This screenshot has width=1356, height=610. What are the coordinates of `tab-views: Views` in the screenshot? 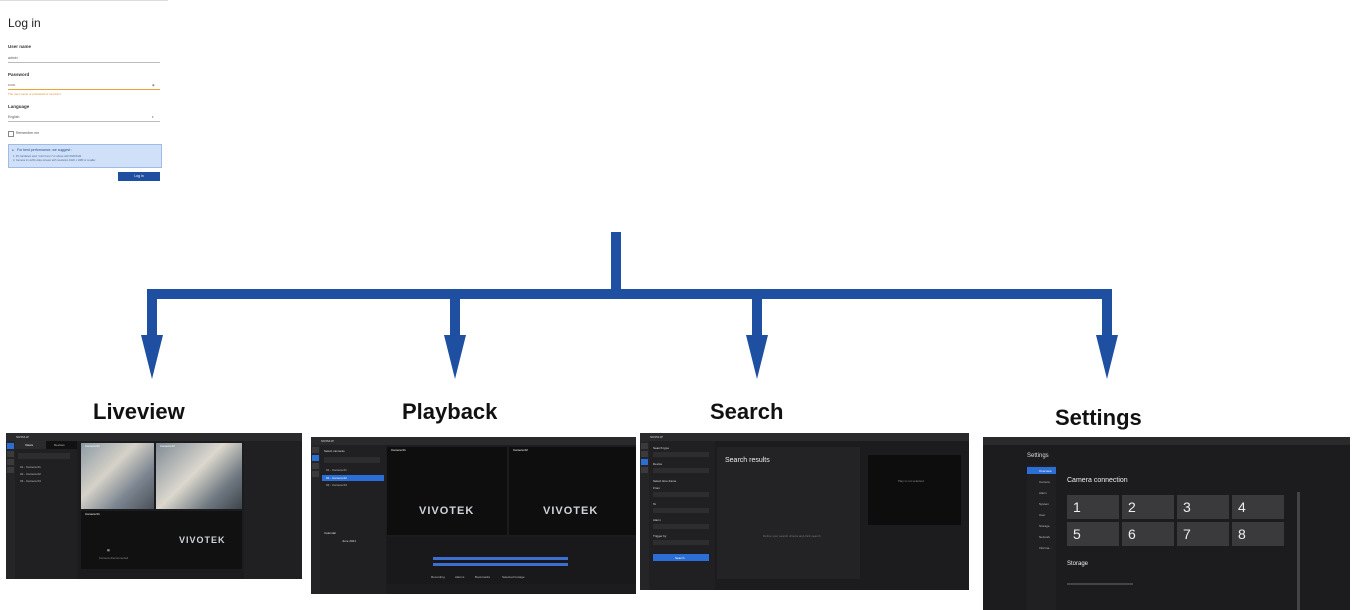 It's located at (30, 445).